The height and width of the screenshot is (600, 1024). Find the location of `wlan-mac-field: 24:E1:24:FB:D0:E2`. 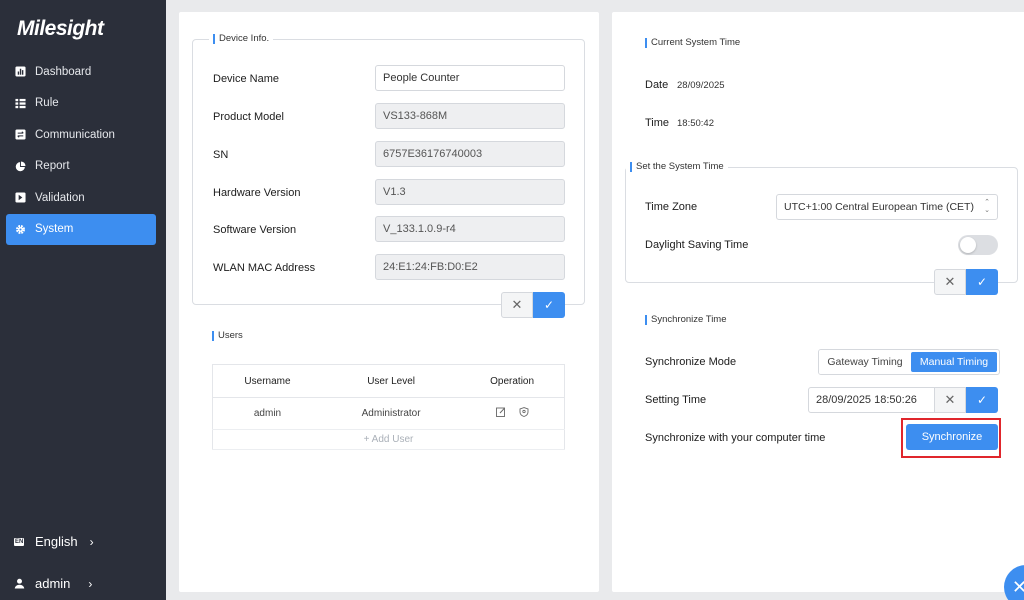

wlan-mac-field: 24:E1:24:FB:D0:E2 is located at coordinates (470, 267).